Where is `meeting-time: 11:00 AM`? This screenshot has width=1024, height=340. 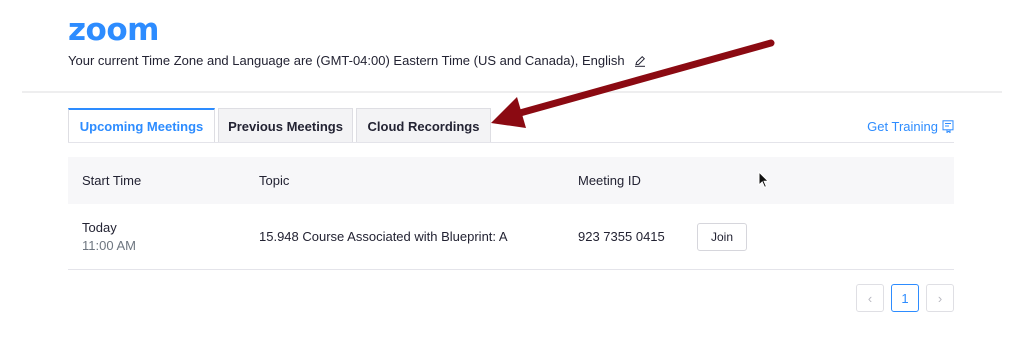 meeting-time: 11:00 AM is located at coordinates (109, 245).